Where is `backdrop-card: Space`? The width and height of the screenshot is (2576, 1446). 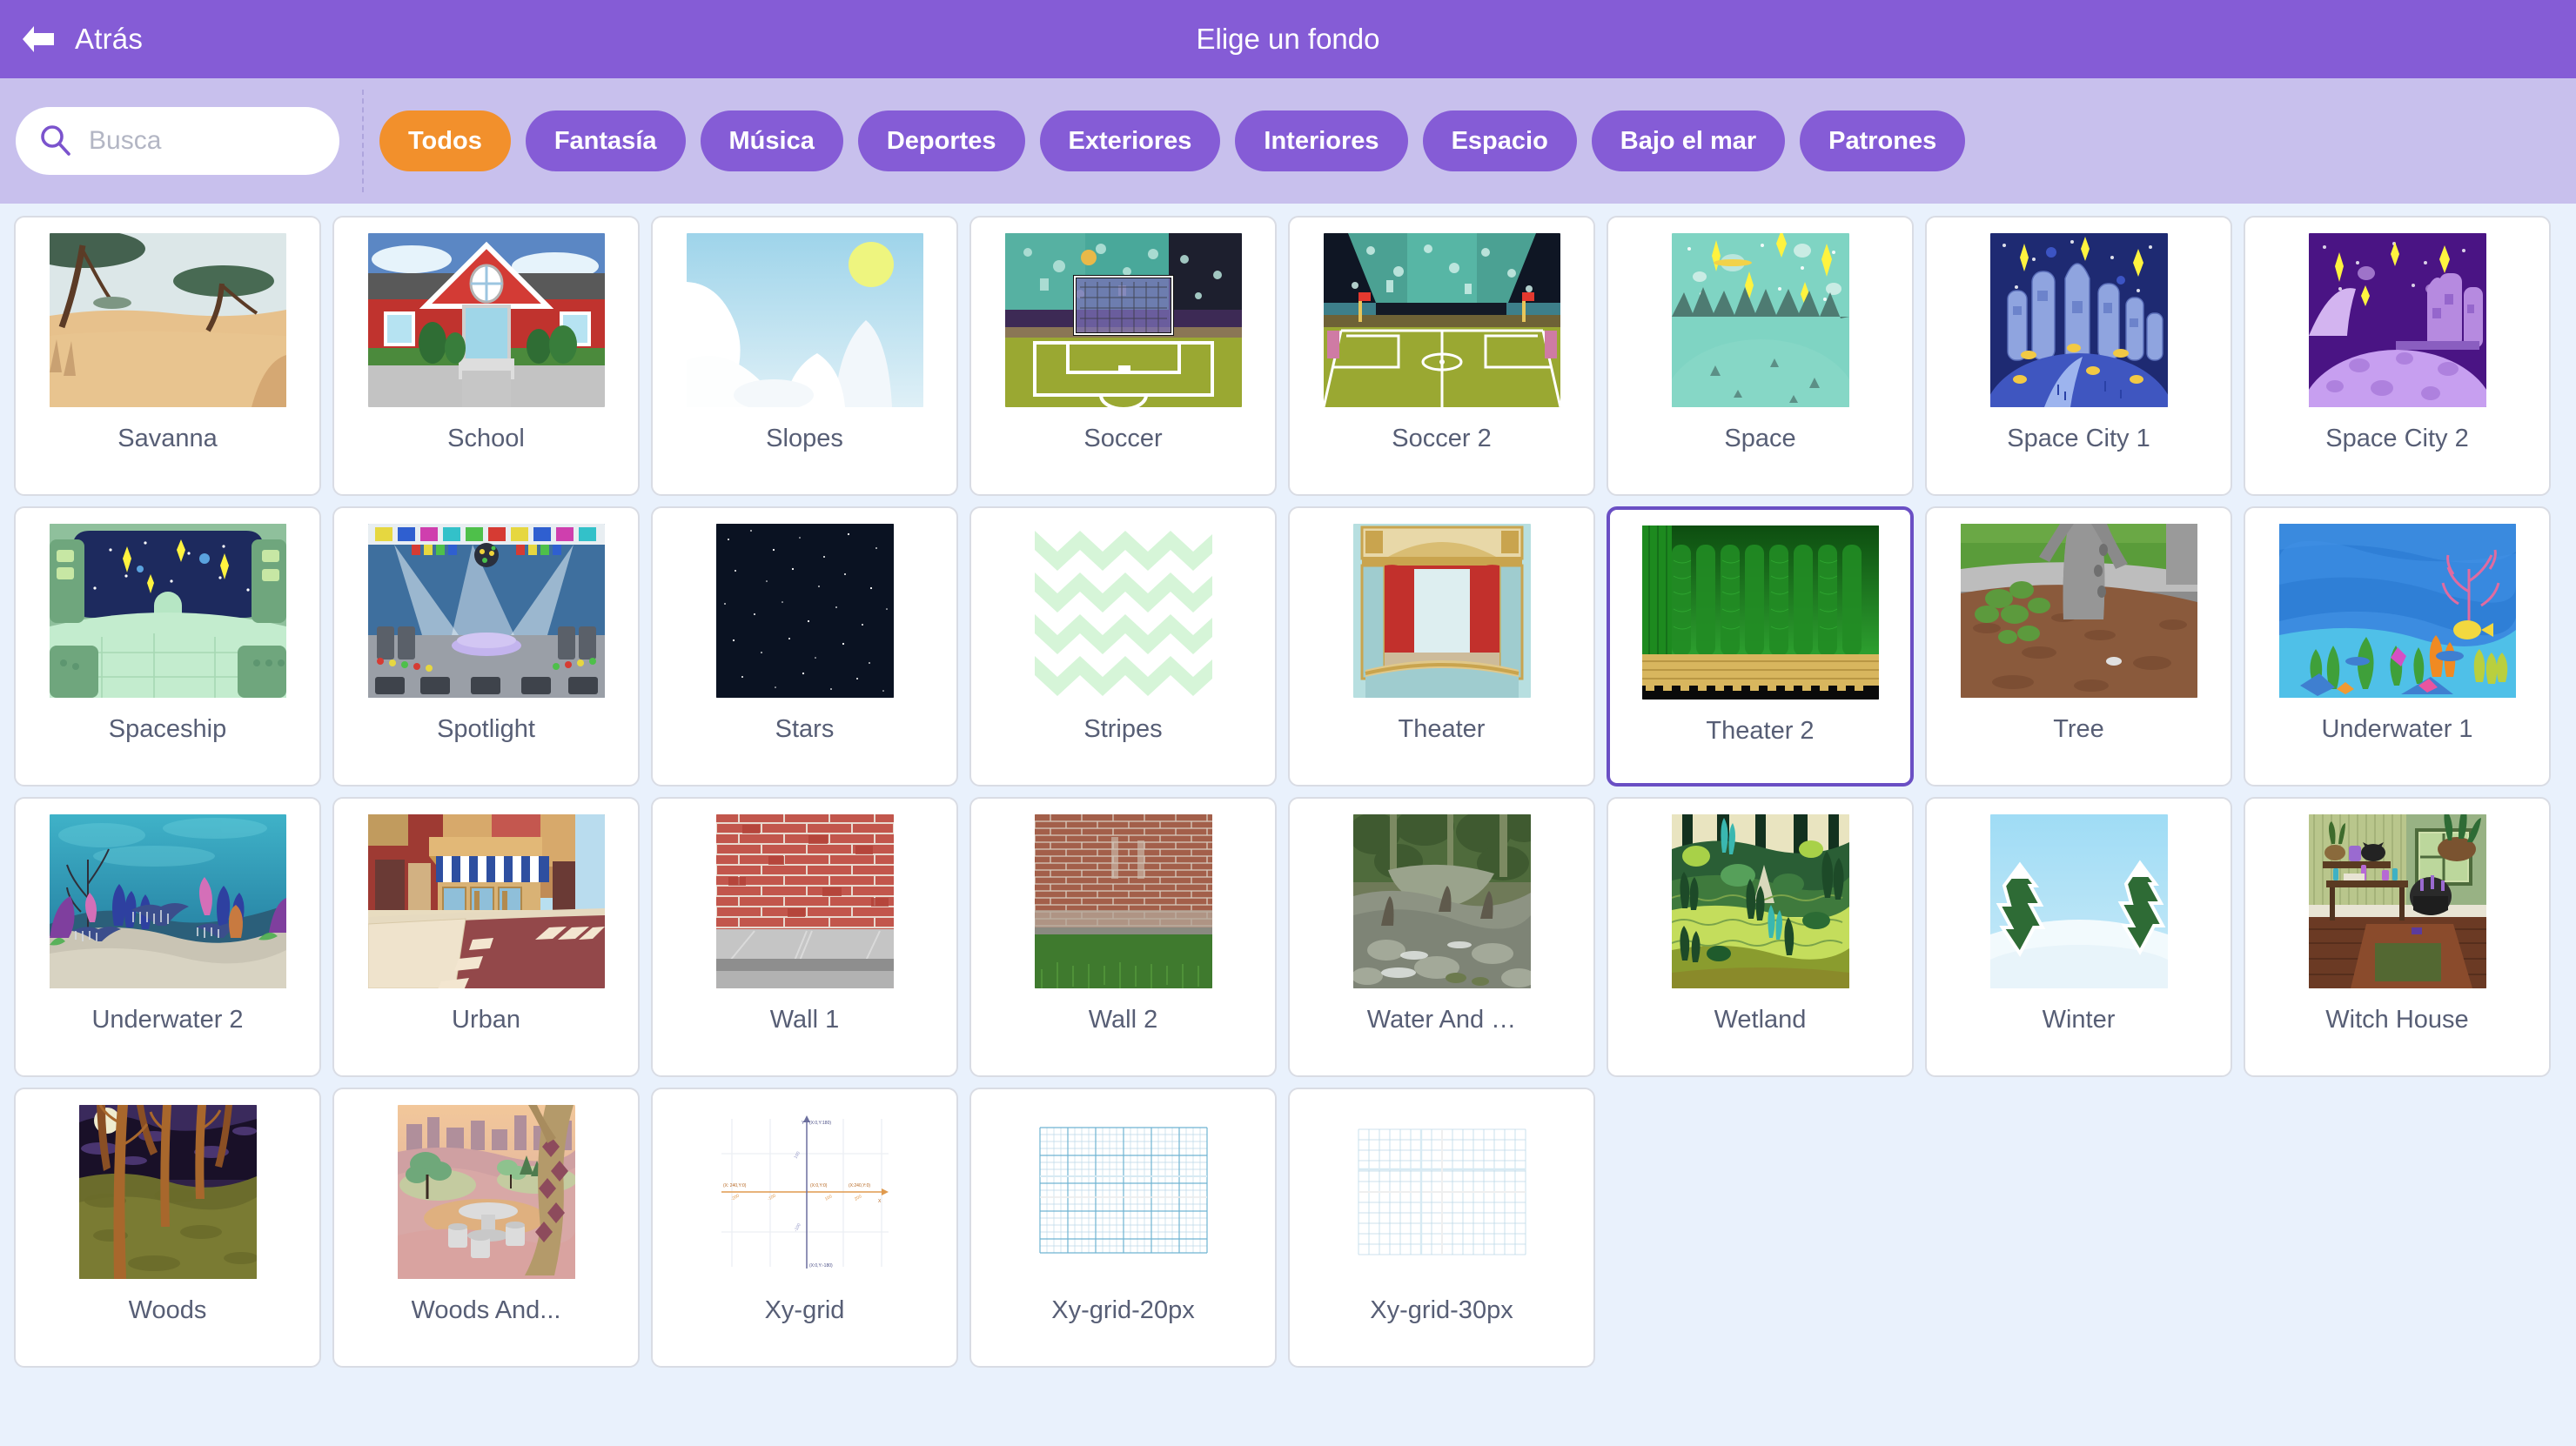 backdrop-card: Space is located at coordinates (1760, 356).